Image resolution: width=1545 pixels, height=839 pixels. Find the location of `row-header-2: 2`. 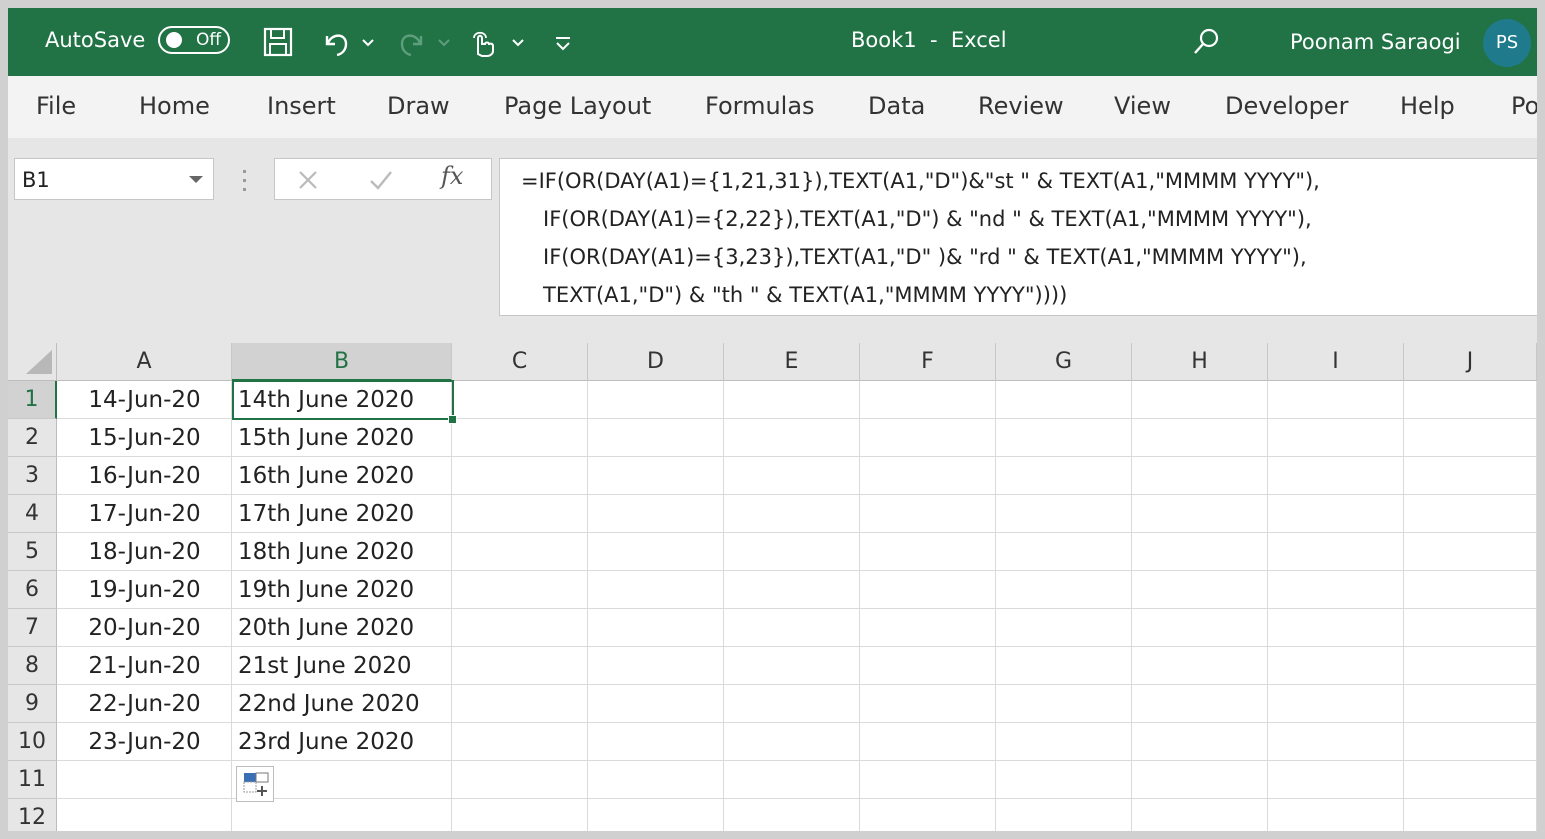

row-header-2: 2 is located at coordinates (32, 438).